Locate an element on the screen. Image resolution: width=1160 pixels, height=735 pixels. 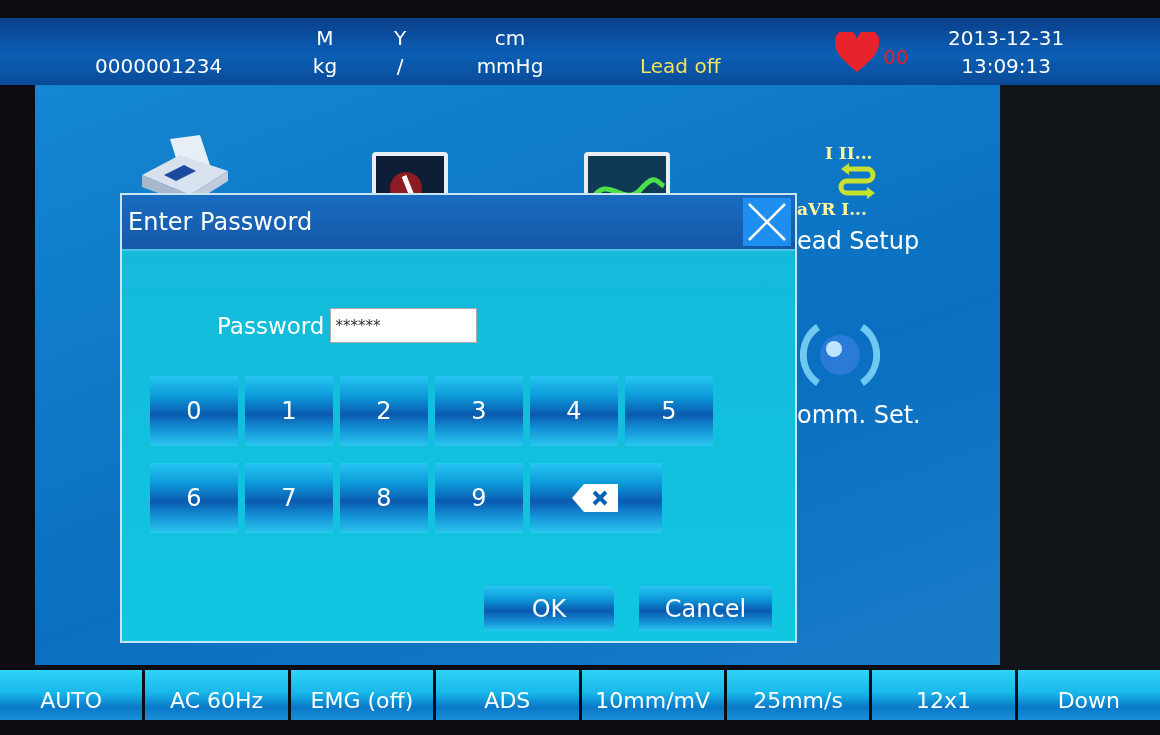
patient-id: 0000001234 is located at coordinates (159, 65).